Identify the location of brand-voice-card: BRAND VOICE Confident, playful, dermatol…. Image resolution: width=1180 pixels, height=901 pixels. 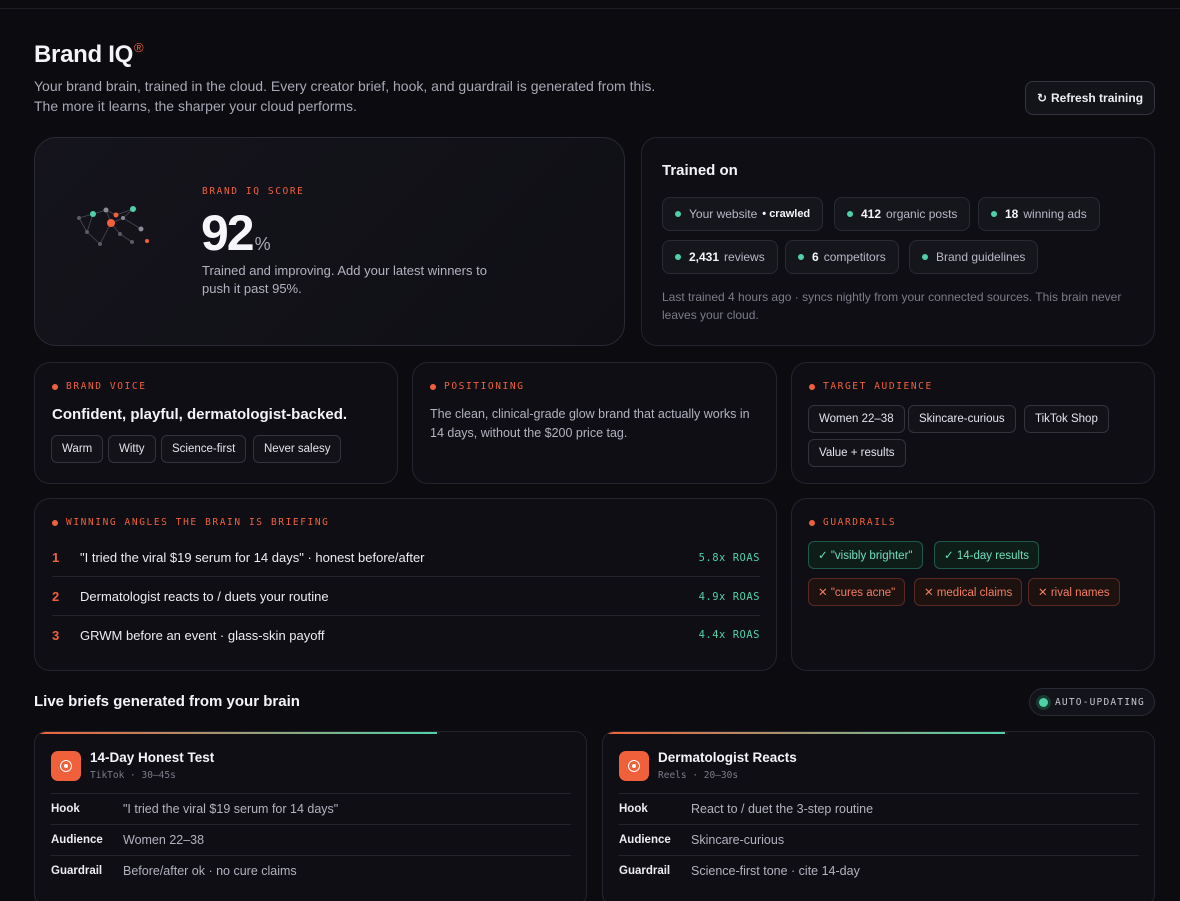
(216, 423).